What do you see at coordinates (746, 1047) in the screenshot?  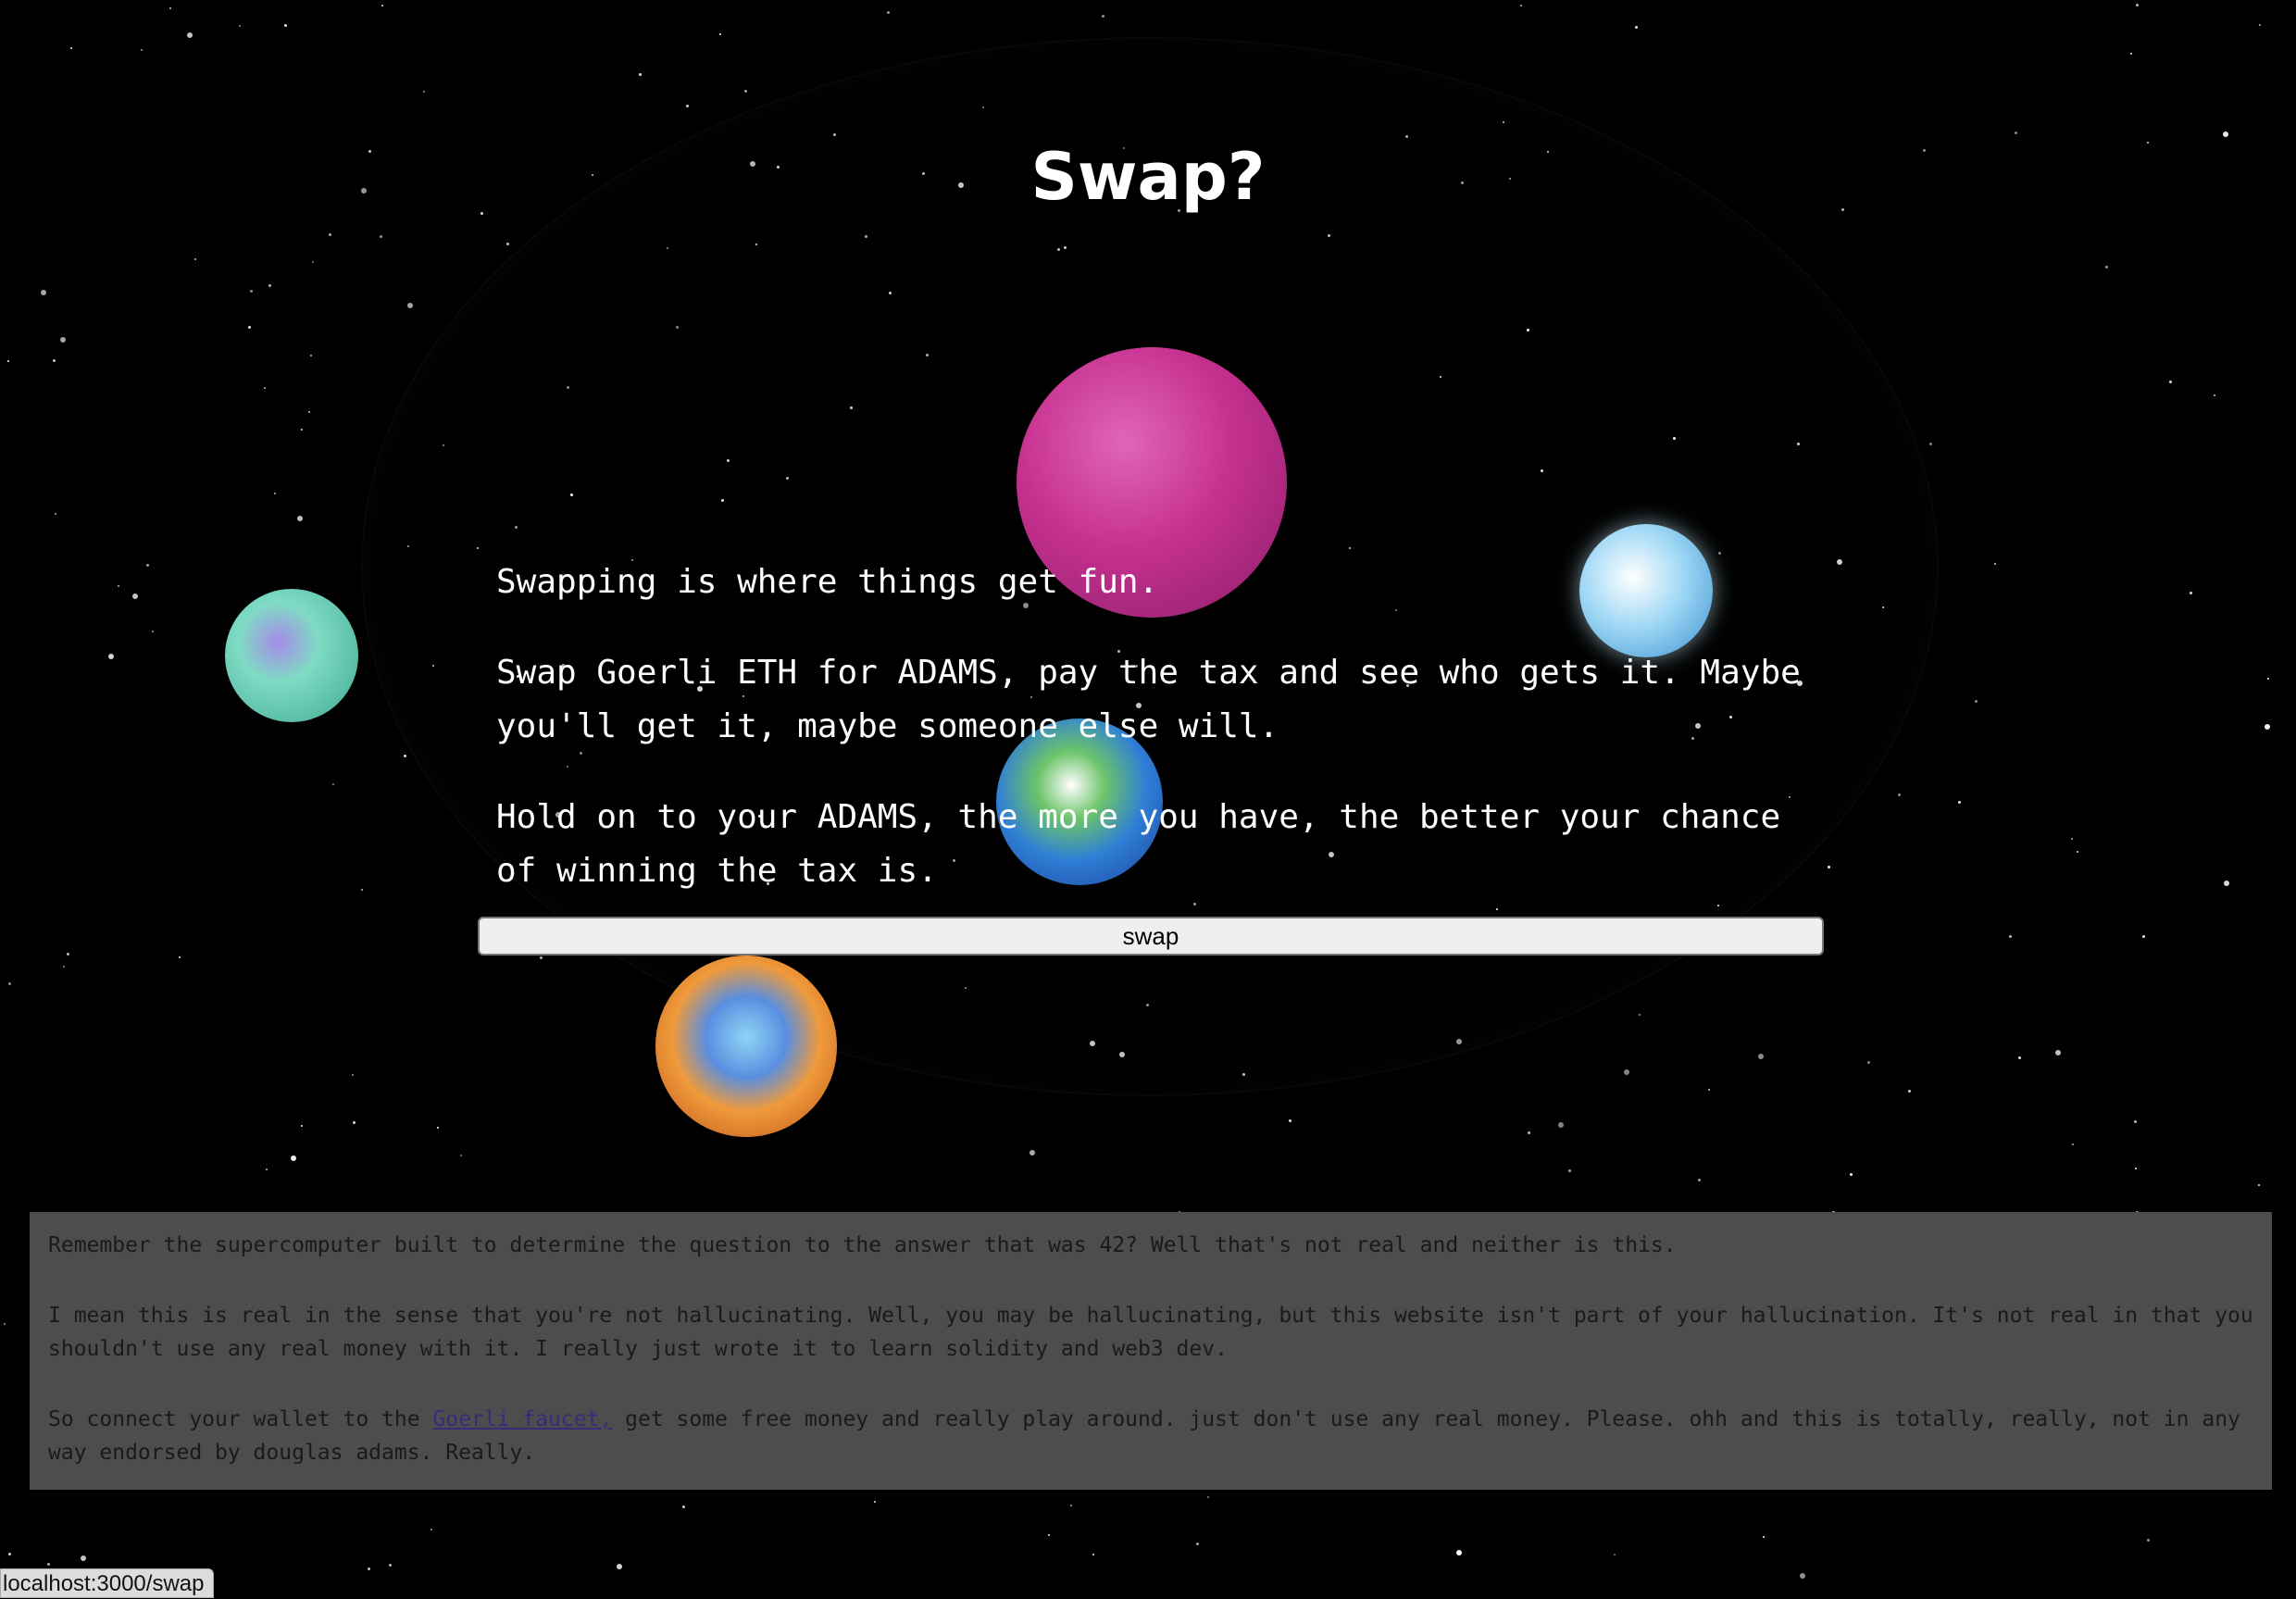 I see `orange-planet` at bounding box center [746, 1047].